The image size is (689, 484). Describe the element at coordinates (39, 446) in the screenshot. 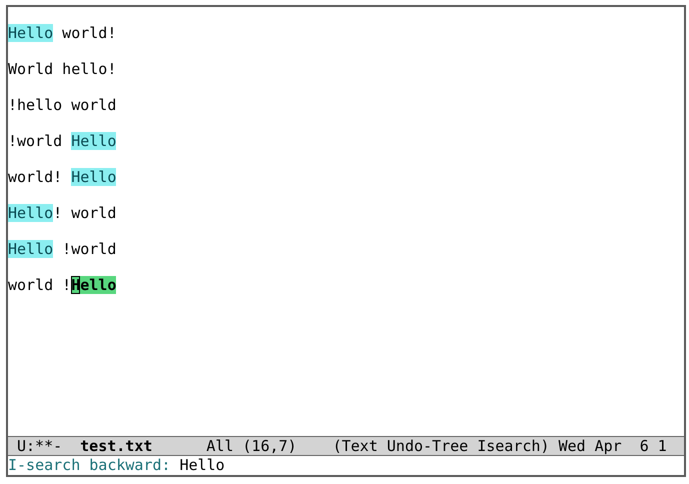

I see `modified-status: U:**-` at that location.